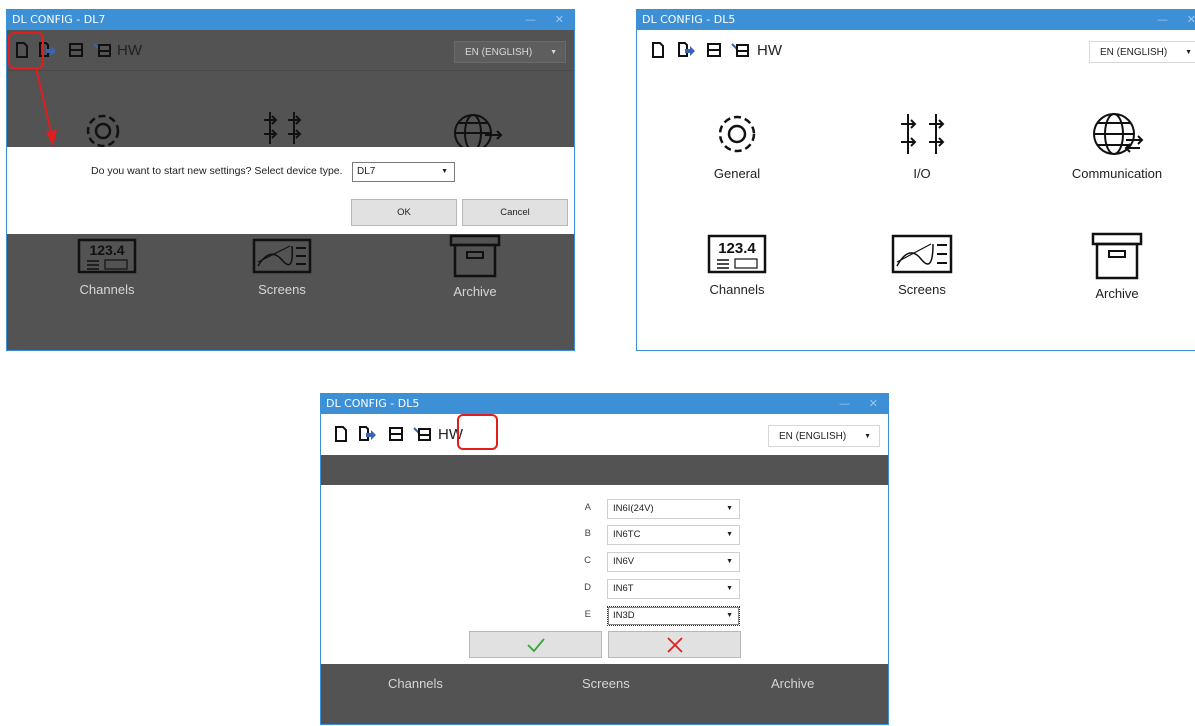  I want to click on slot-letter: C, so click(587, 560).